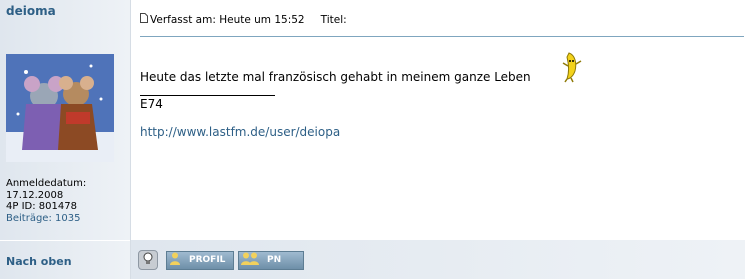 This screenshot has height=279, width=745. Describe the element at coordinates (145, 19) in the screenshot. I see `post-document-icon` at that location.